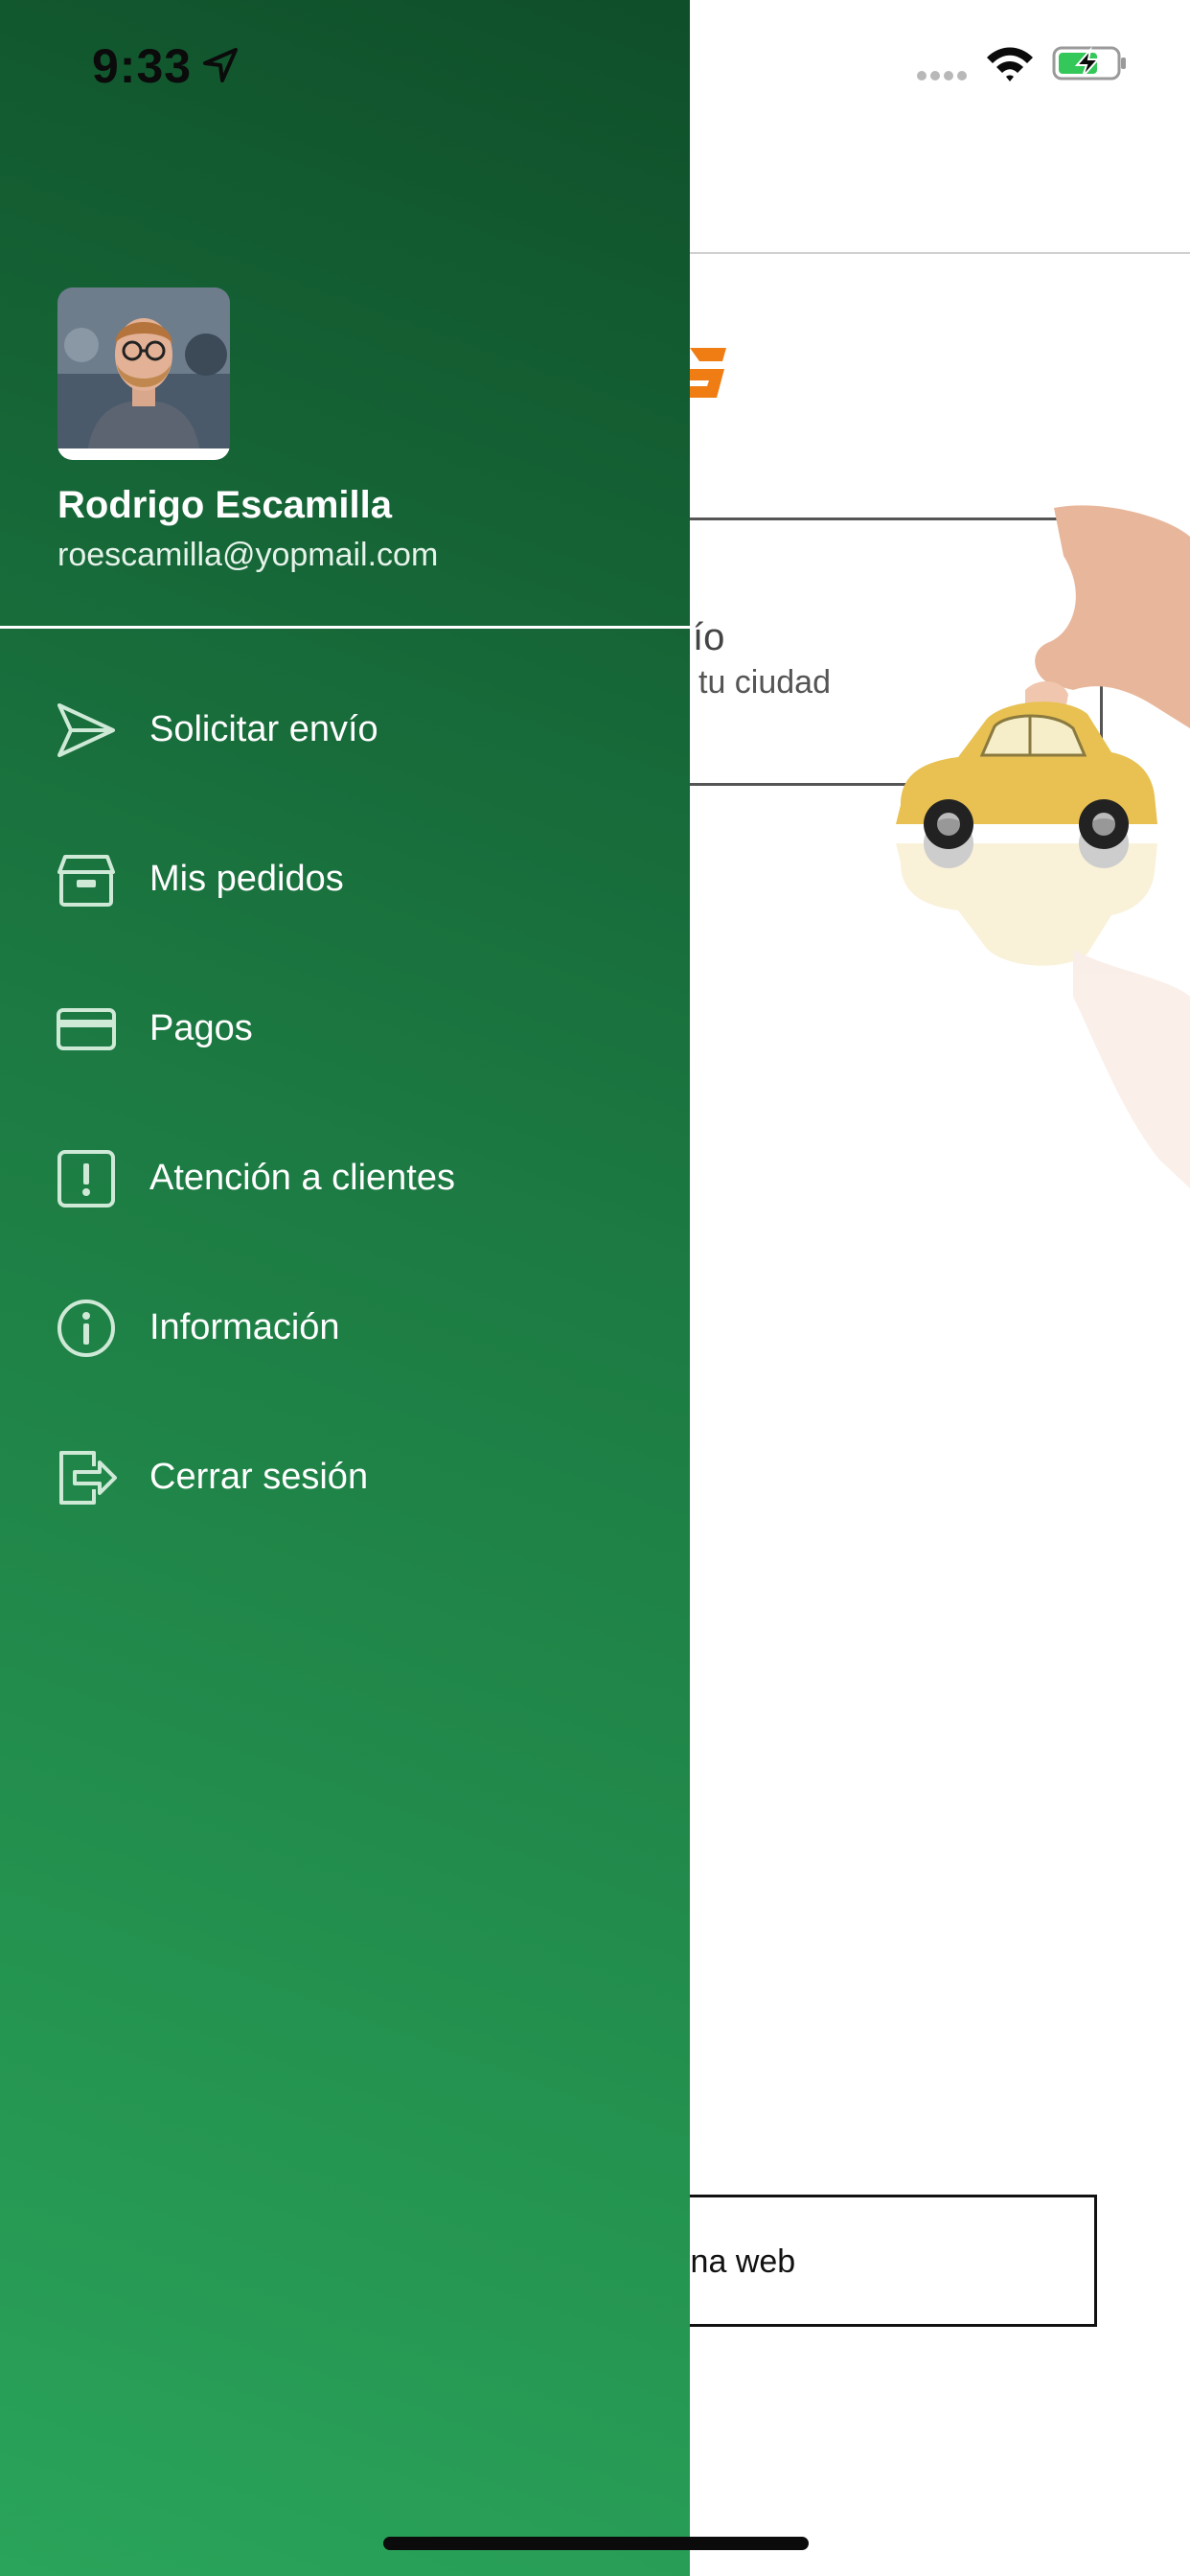 The image size is (1190, 2576). What do you see at coordinates (345, 627) in the screenshot?
I see `drawer-divider` at bounding box center [345, 627].